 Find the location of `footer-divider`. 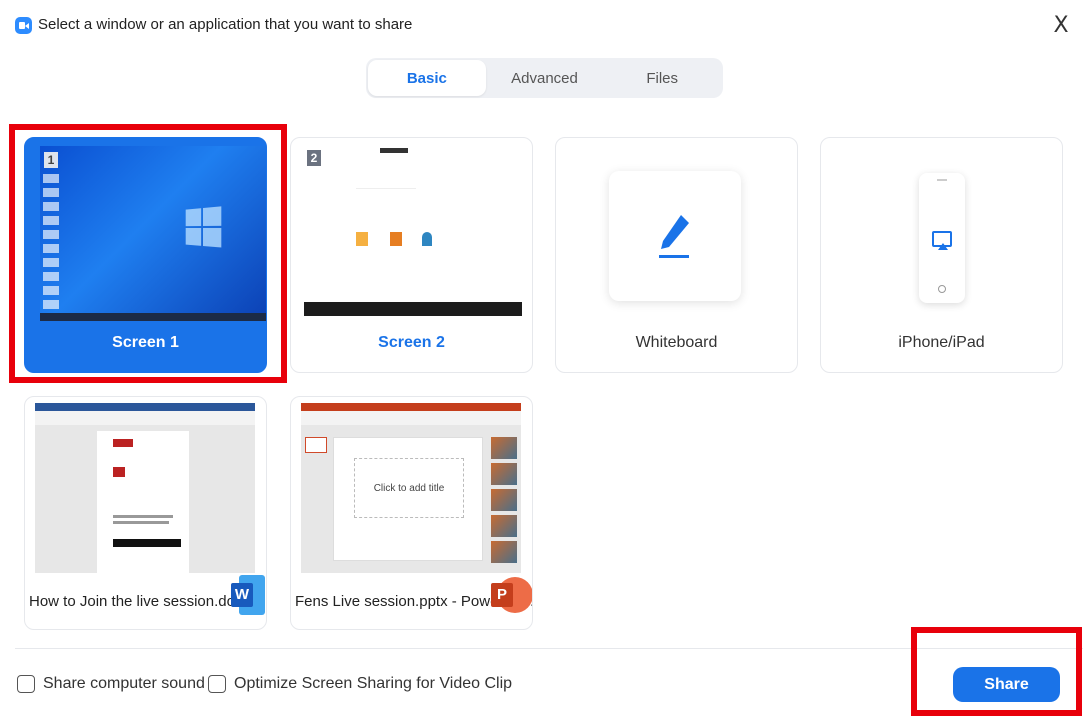

footer-divider is located at coordinates (549, 648).